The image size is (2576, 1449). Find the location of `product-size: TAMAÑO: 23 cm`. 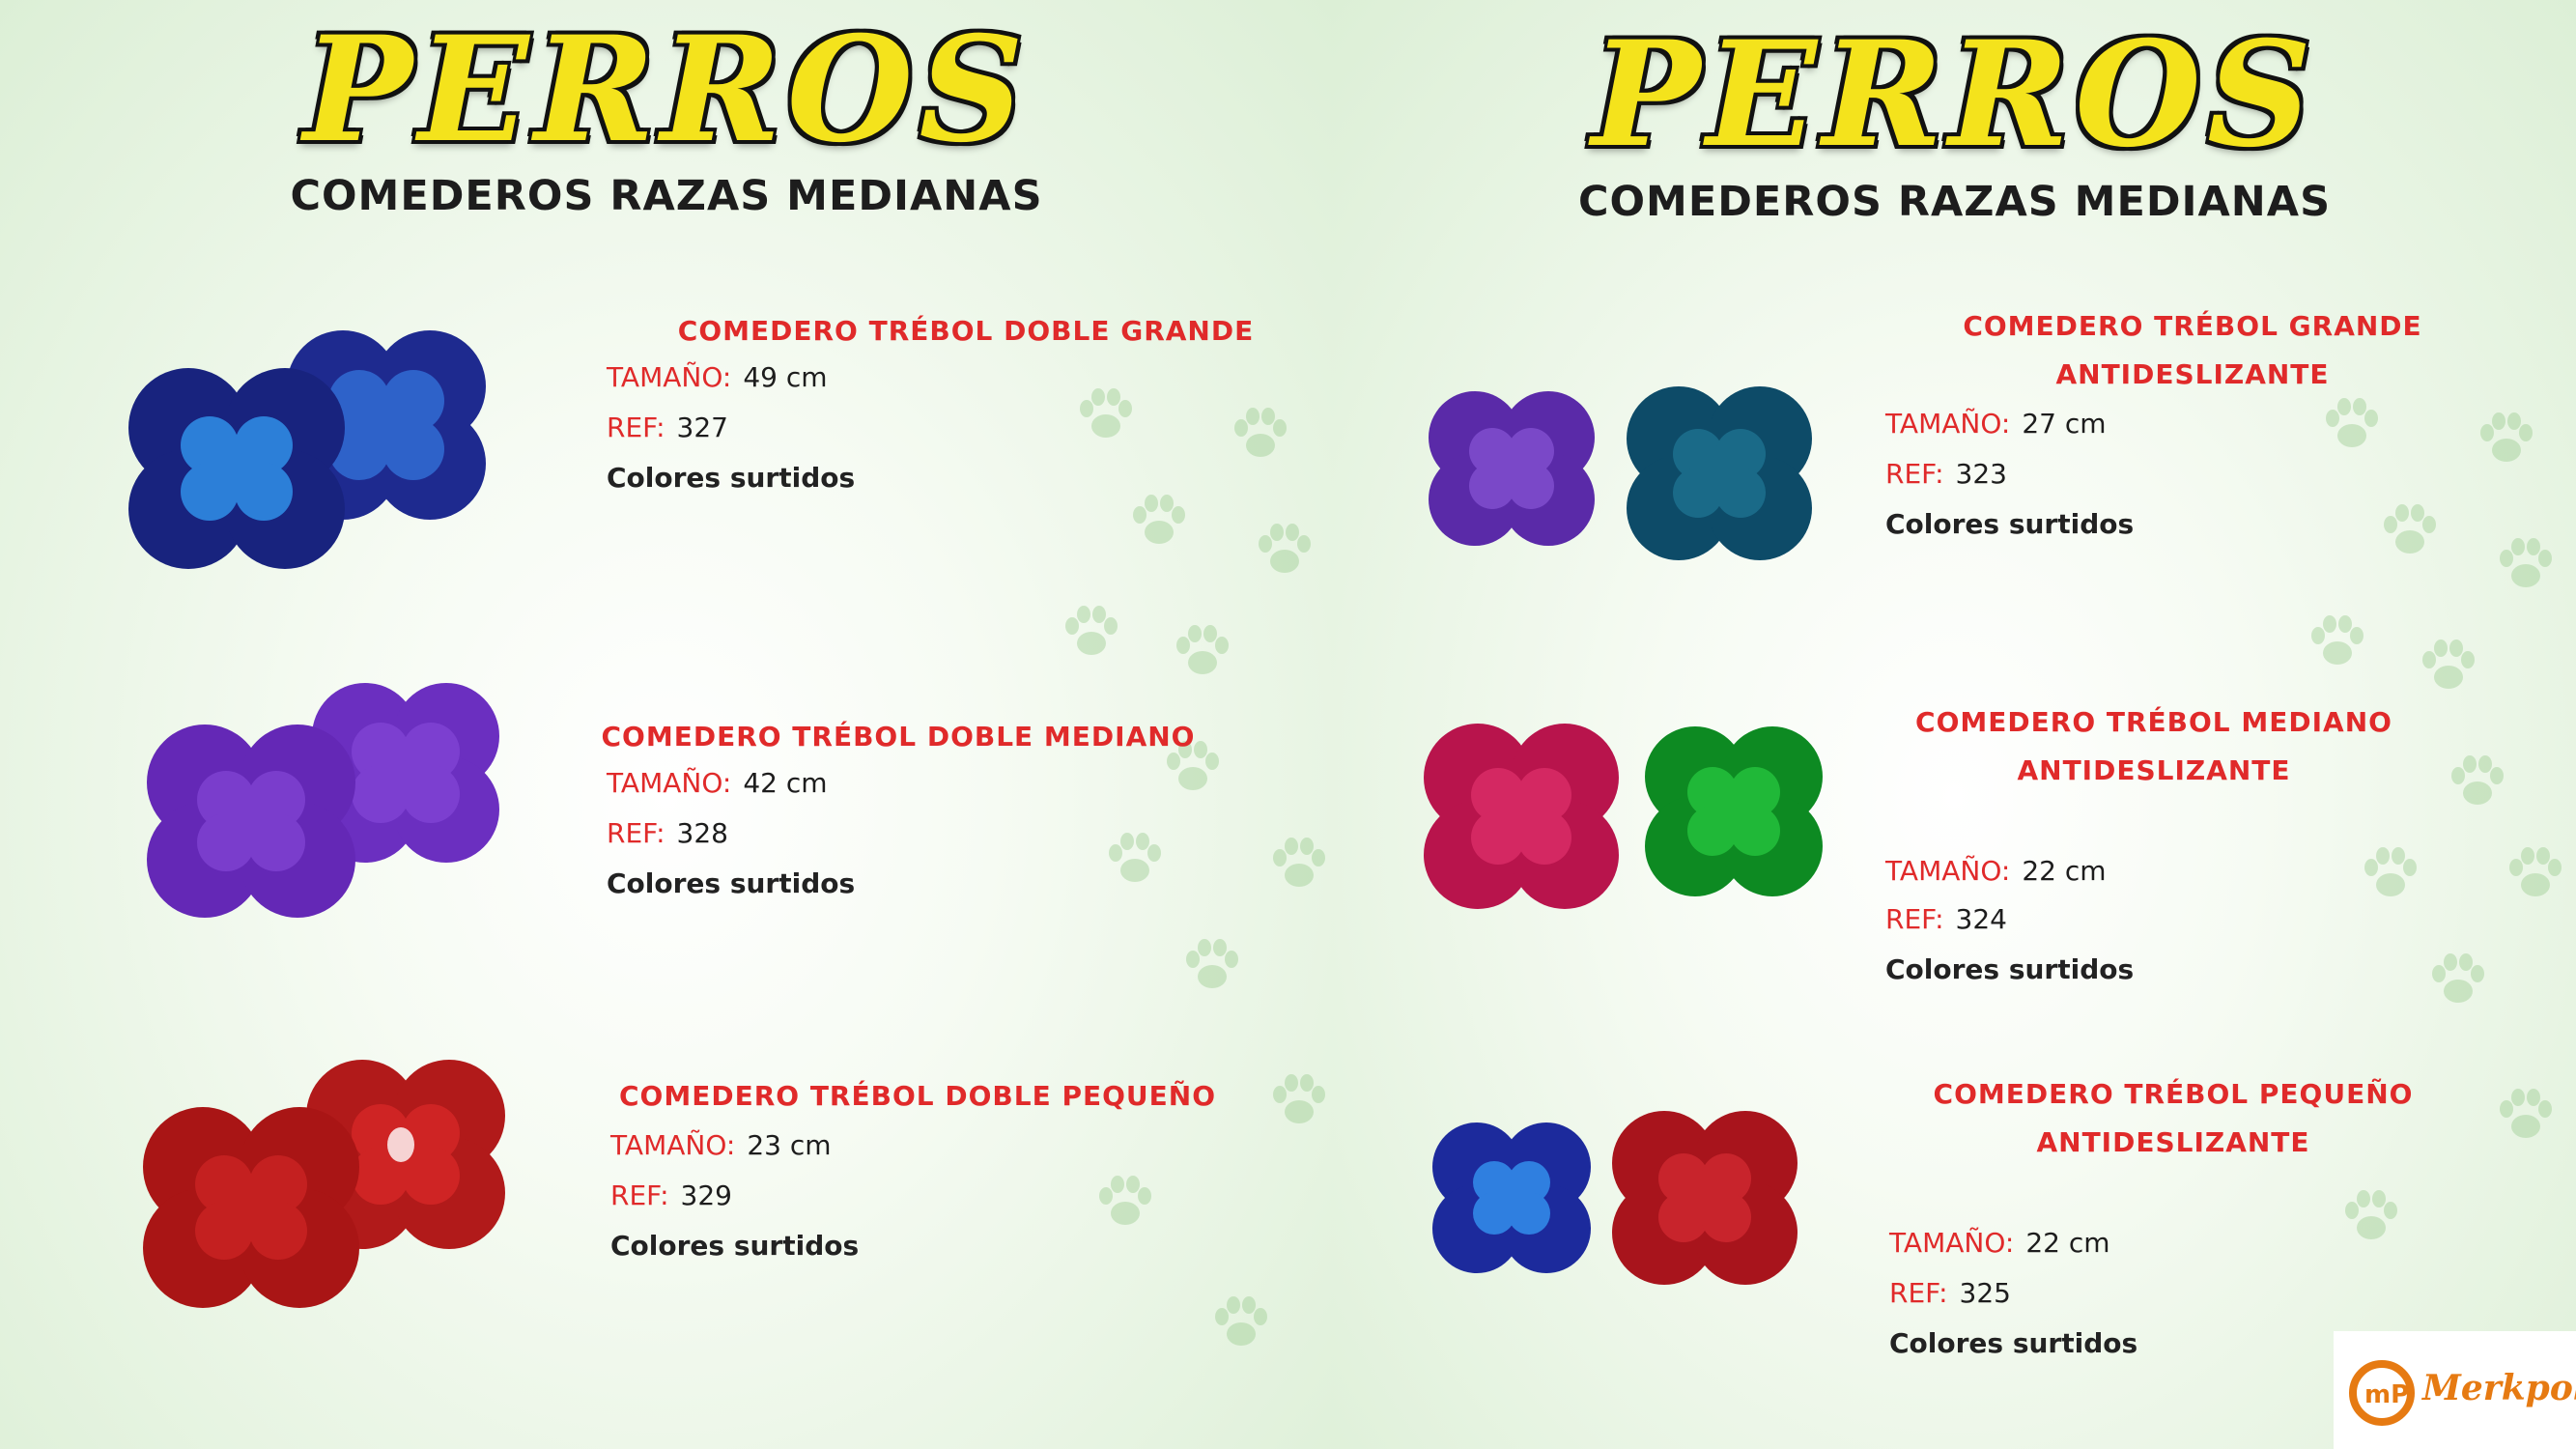

product-size: TAMAÑO: 23 cm is located at coordinates (721, 1145).